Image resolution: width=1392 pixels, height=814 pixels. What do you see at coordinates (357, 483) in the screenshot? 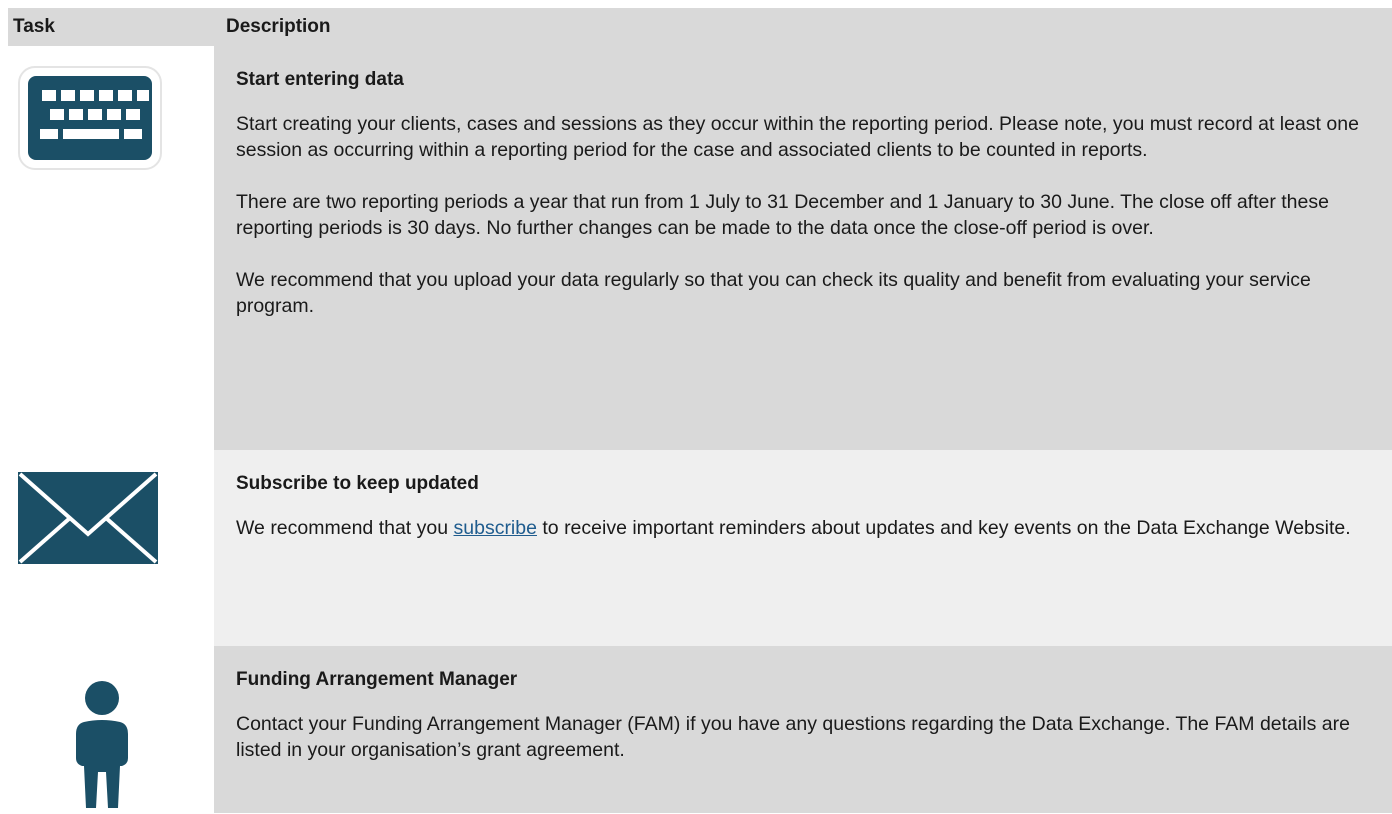
I see `task-title: Subscribe to keep updated` at bounding box center [357, 483].